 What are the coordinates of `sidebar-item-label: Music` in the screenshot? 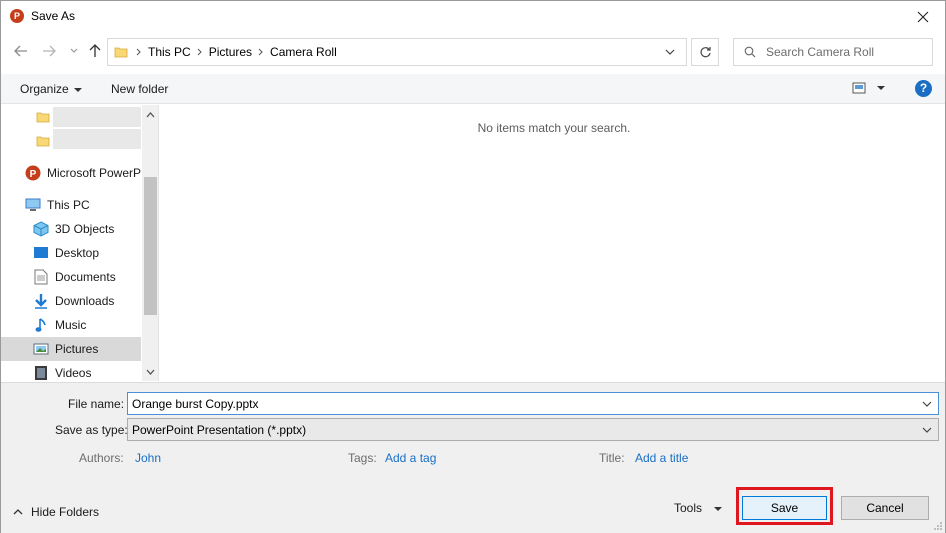 It's located at (71, 325).